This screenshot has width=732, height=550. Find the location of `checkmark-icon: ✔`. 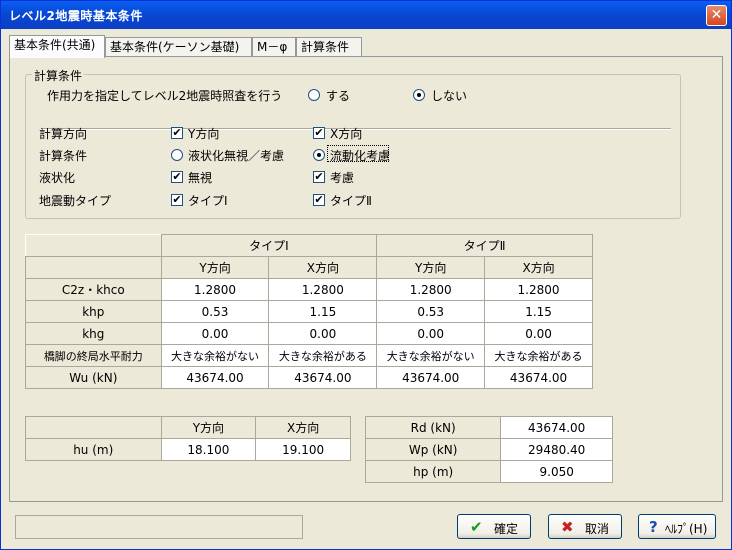

checkmark-icon: ✔ is located at coordinates (476, 527).